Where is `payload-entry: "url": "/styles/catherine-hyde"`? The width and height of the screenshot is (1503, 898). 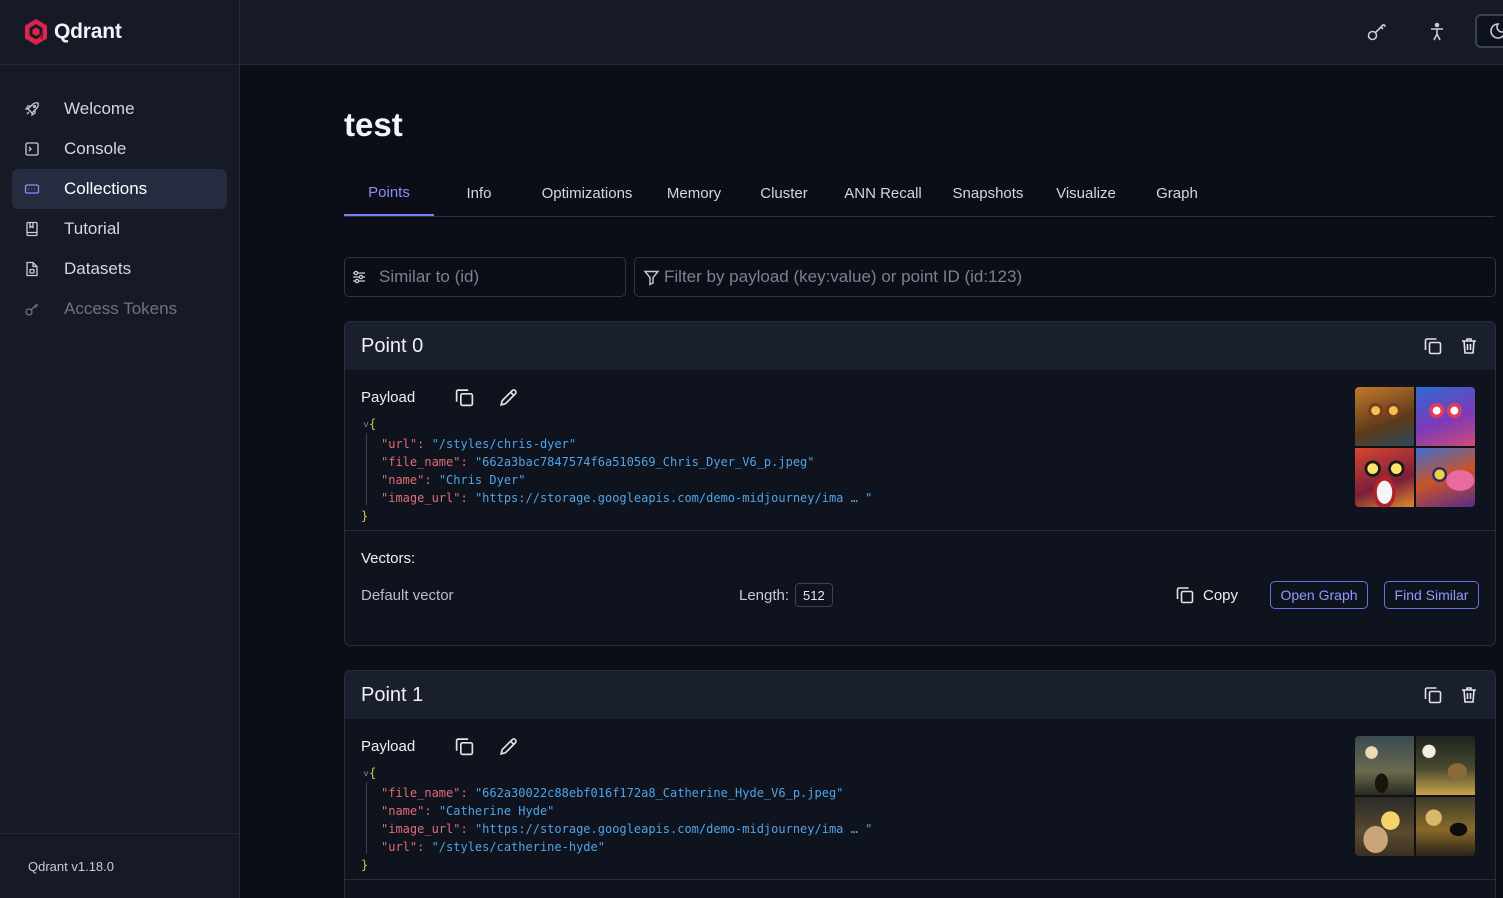
payload-entry: "url": "/styles/catherine-hyde" is located at coordinates (493, 847).